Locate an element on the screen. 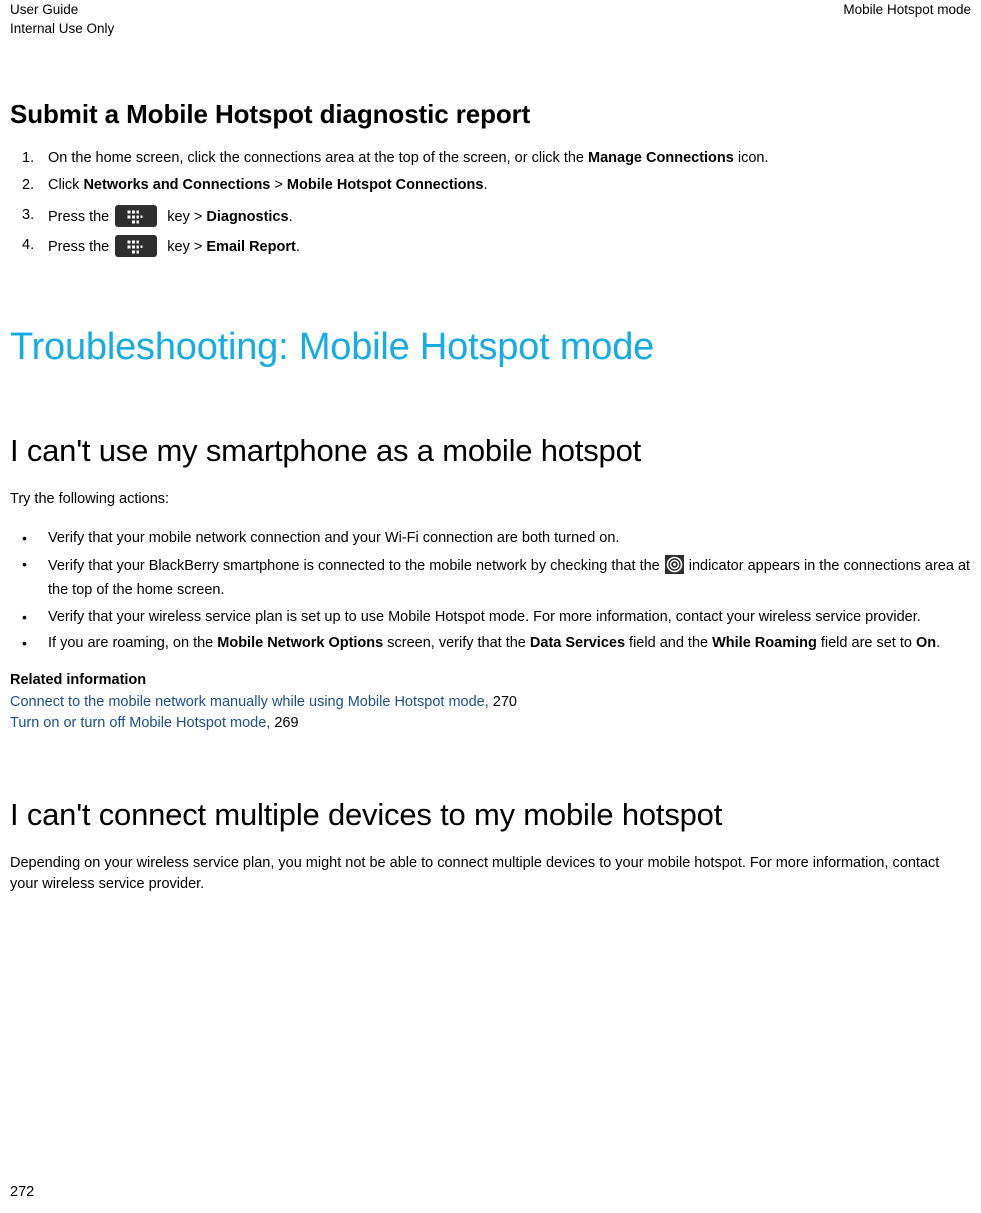  related-link: Turn on or turn off Mobile Hotspot mode, is located at coordinates (140, 723).